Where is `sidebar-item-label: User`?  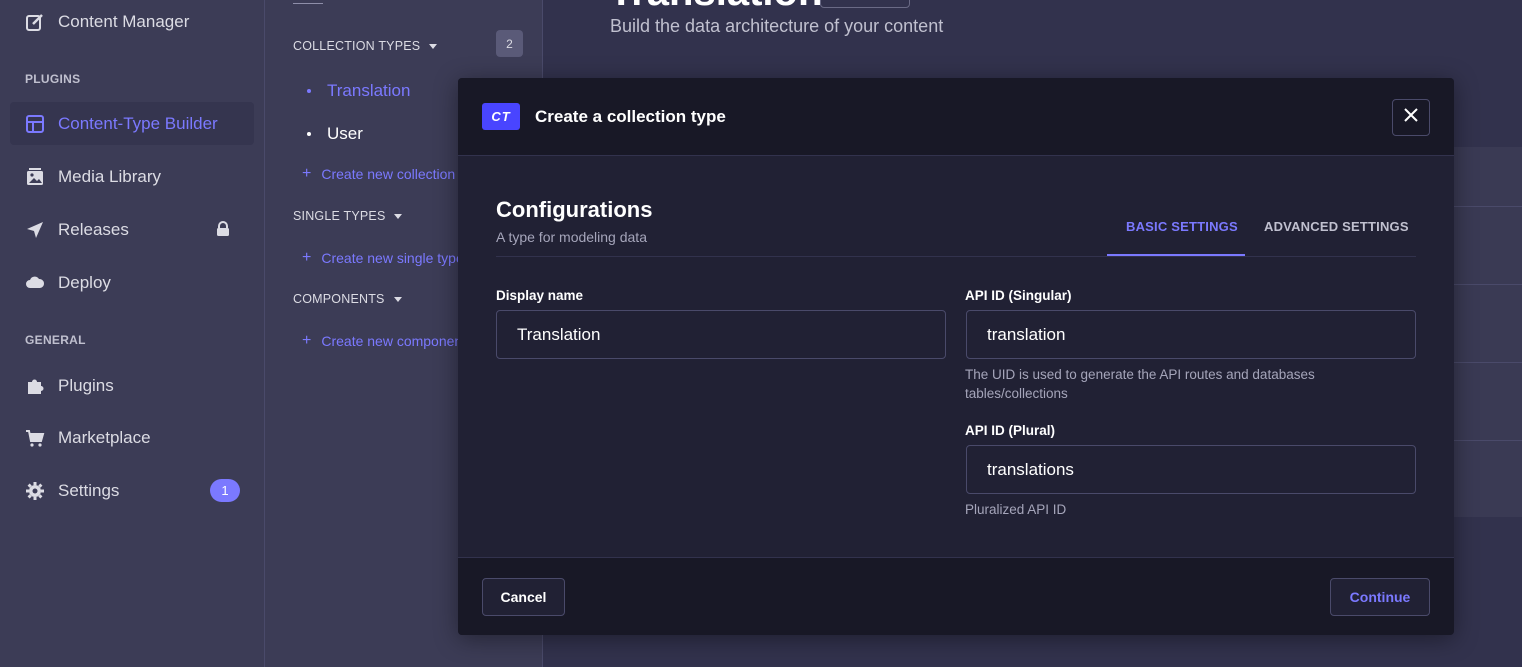
sidebar-item-label: User is located at coordinates (345, 133).